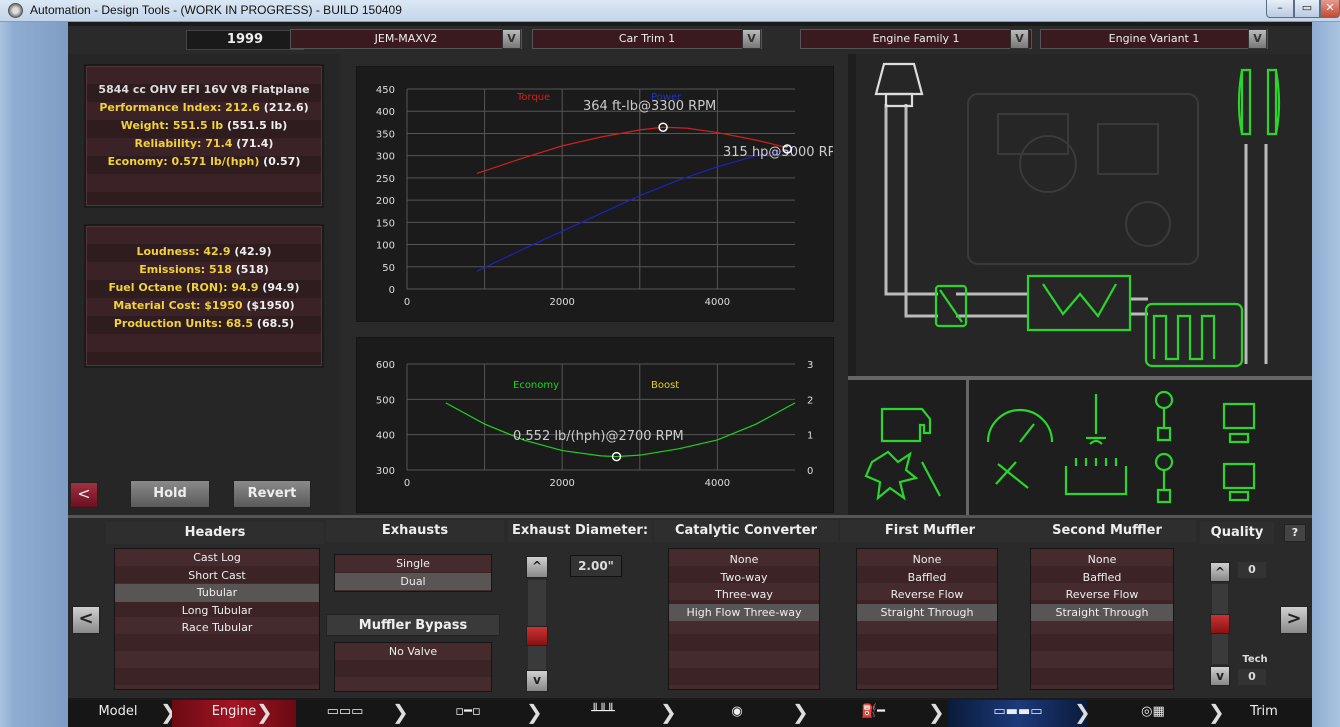 The height and width of the screenshot is (727, 1340). I want to click on second-muffler-option: Baffled, so click(1102, 578).